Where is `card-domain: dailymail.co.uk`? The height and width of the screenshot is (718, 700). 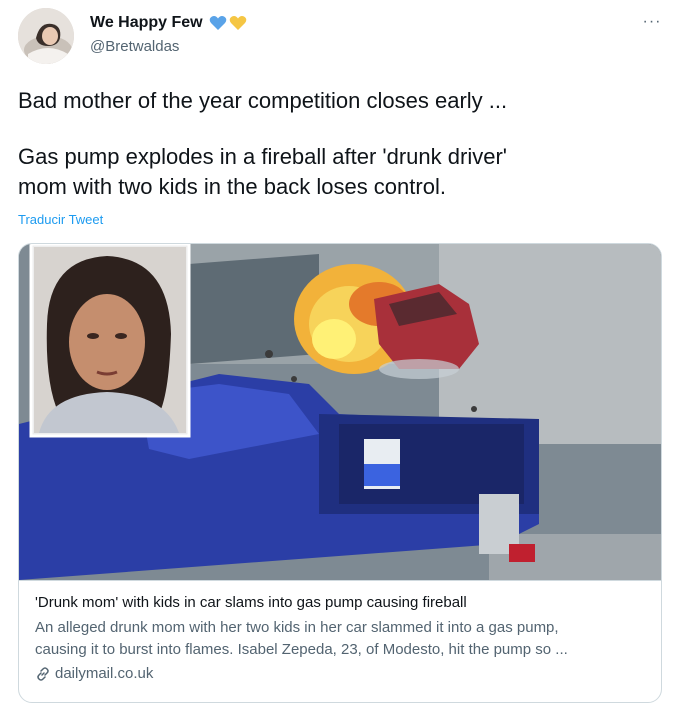
card-domain: dailymail.co.uk is located at coordinates (341, 673).